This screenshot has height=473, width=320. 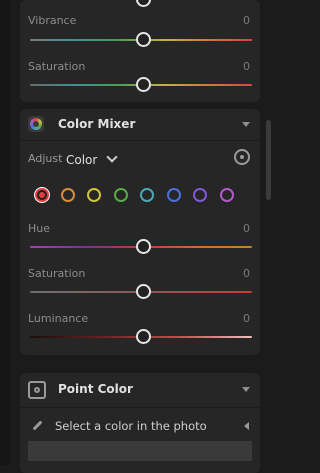 What do you see at coordinates (57, 273) in the screenshot?
I see `saturation-label: Saturation` at bounding box center [57, 273].